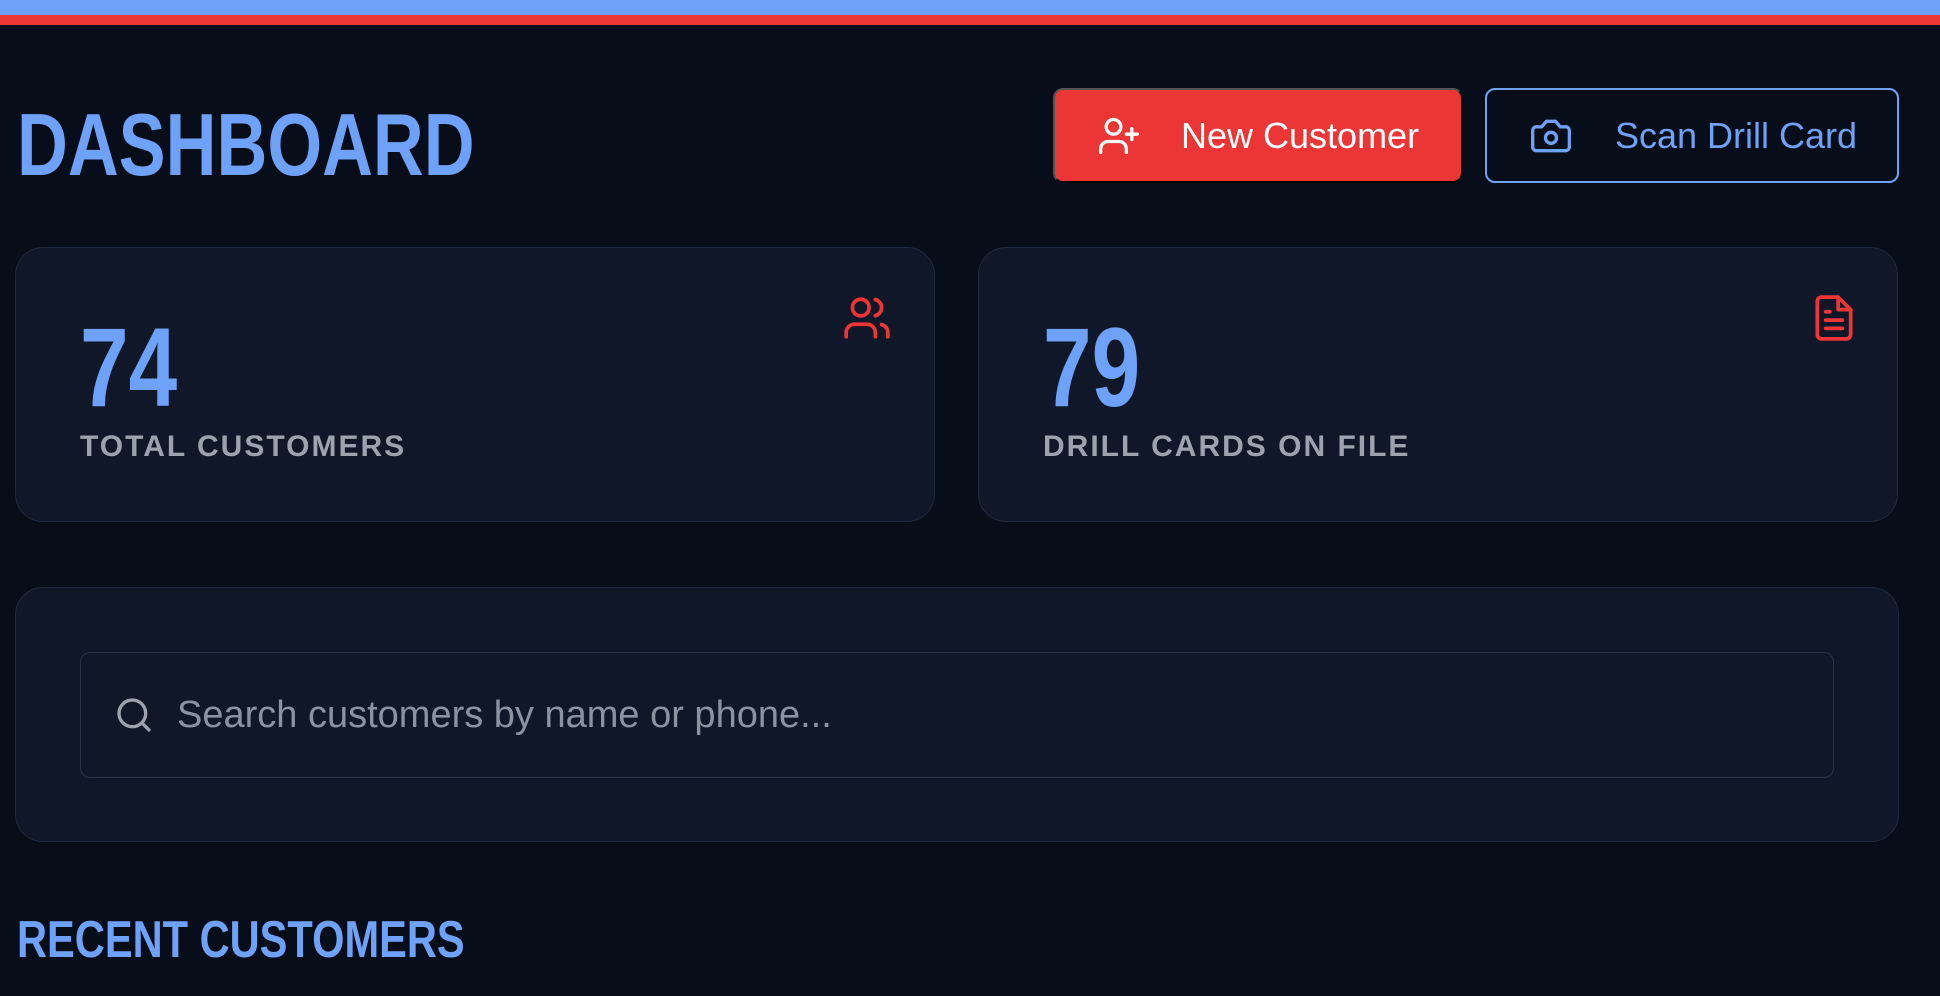 This screenshot has height=996, width=1940. I want to click on page-title: DASHBOARD, so click(246, 144).